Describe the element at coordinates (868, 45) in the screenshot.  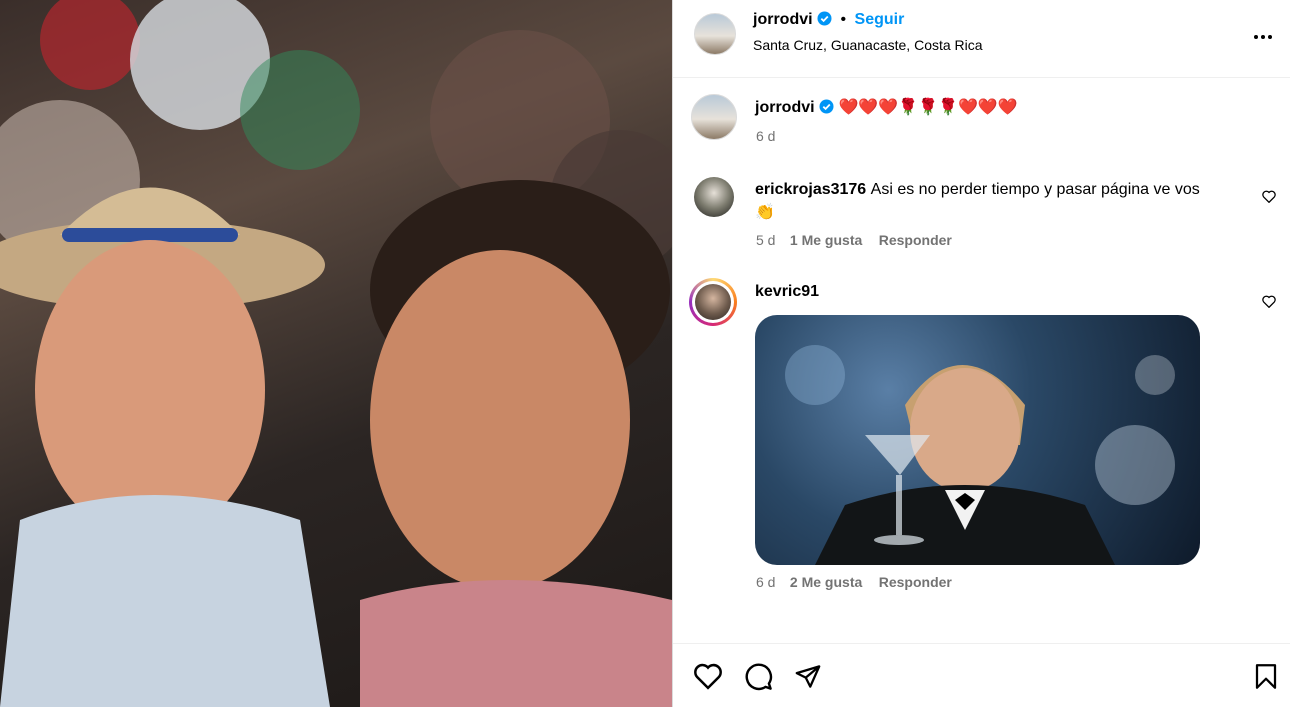
I see `post-location: Santa Cruz, Guanacaste, Costa Rica` at that location.